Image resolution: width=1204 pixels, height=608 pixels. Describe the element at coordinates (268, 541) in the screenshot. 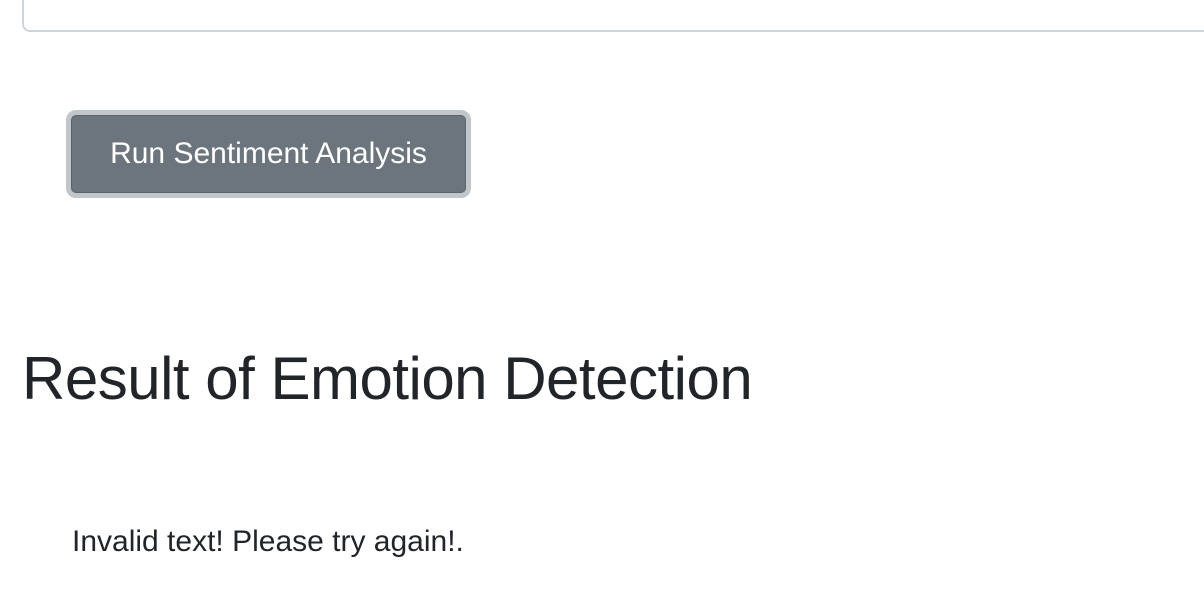

I see `result-message: Invalid text! Please try again!.` at that location.